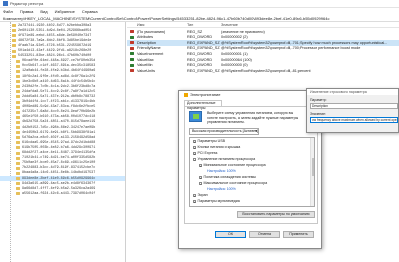  What do you see at coordinates (234, 65) in the screenshot?
I see `value-value: 0x00000000 (0)` at bounding box center [234, 65].